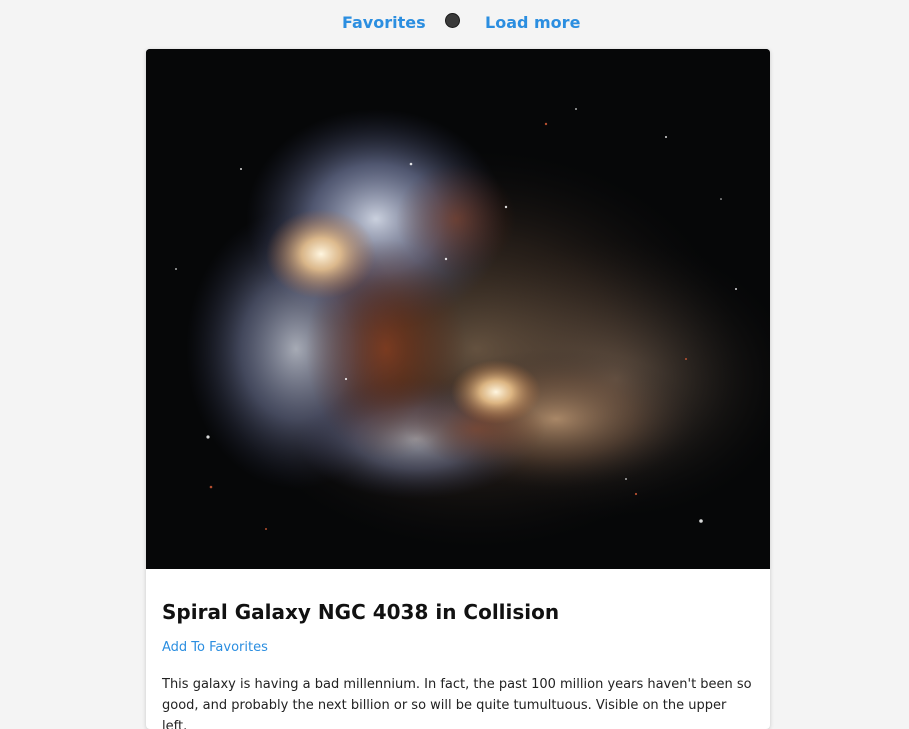  Describe the element at coordinates (452, 20) in the screenshot. I see `loading-indicator-icon` at that location.